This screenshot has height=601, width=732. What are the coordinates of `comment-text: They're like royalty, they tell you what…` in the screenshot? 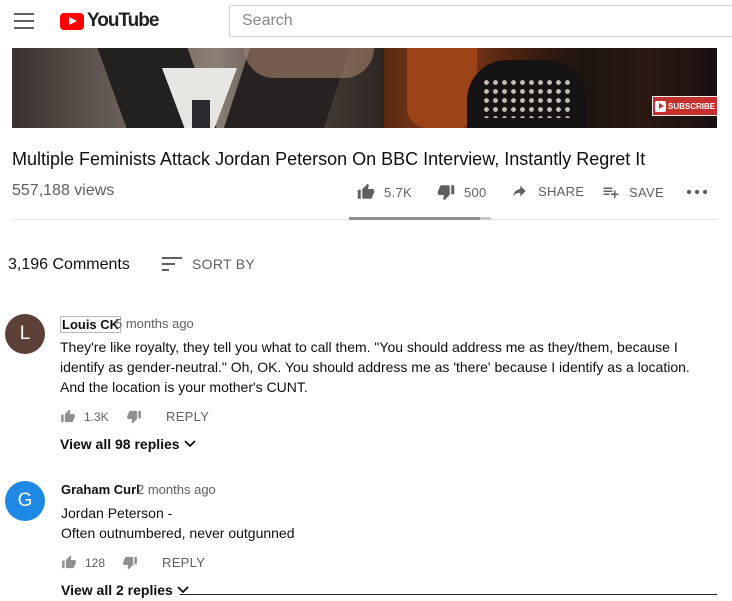 It's located at (375, 367).